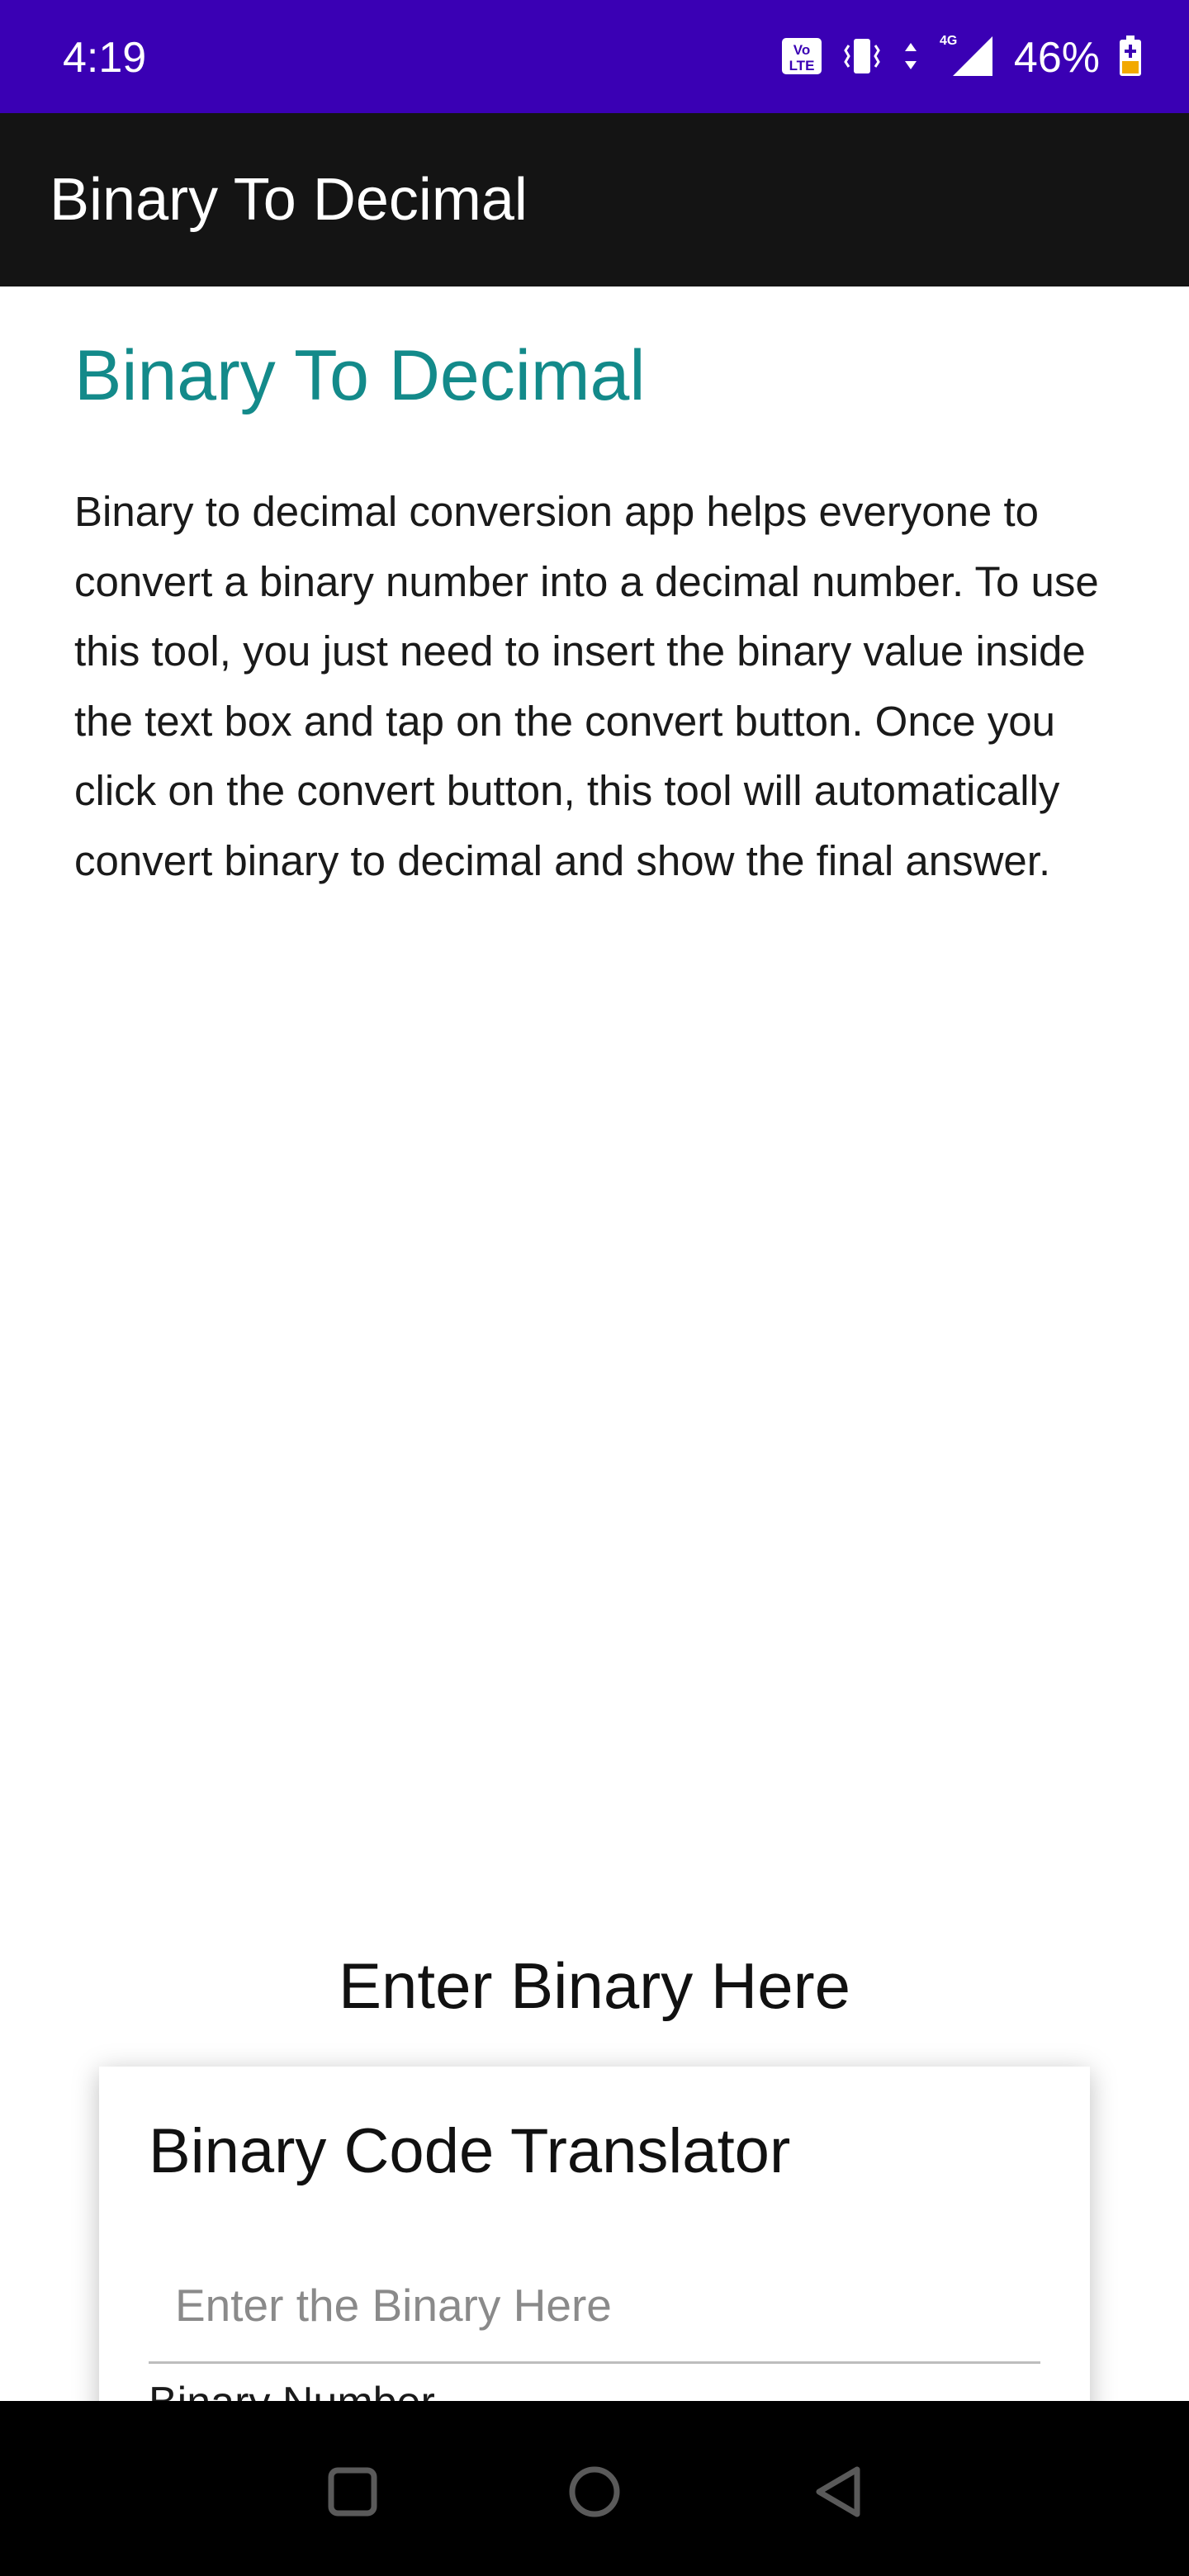 This screenshot has width=1189, height=2576. Describe the element at coordinates (801, 65) in the screenshot. I see `svg-text: LTE` at that location.